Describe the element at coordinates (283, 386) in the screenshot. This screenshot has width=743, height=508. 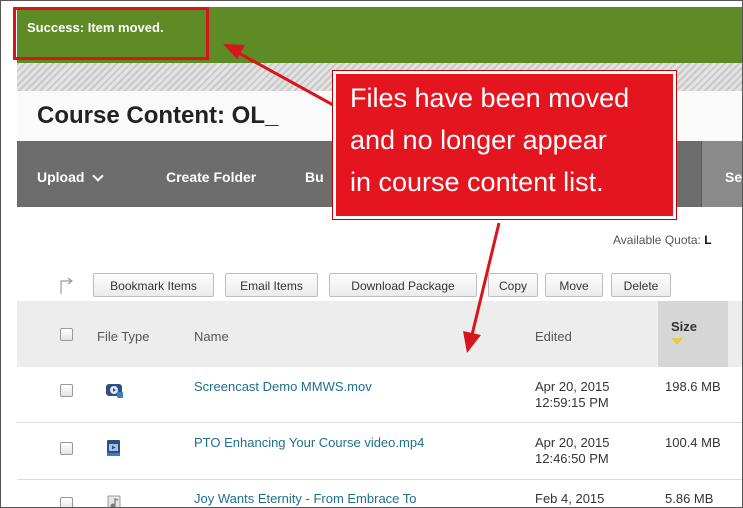
I see `file-name-link: Screencast Demo MMWS.mov` at that location.